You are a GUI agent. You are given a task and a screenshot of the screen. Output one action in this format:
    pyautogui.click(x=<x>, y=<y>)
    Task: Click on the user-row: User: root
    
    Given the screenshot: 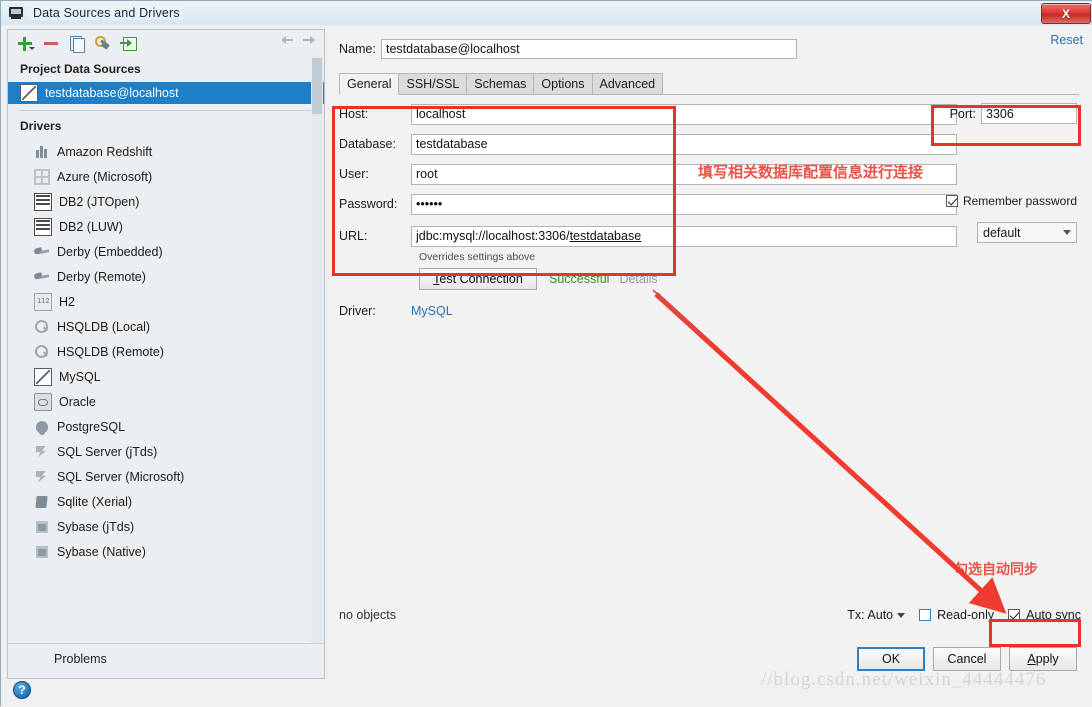 What is the action you would take?
    pyautogui.click(x=710, y=174)
    